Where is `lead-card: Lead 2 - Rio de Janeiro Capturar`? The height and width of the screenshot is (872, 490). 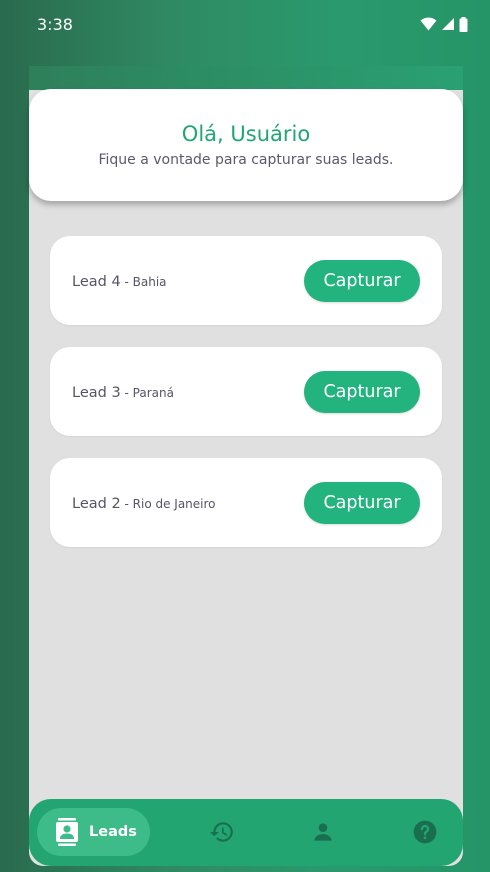 lead-card: Lead 2 - Rio de Janeiro Capturar is located at coordinates (246, 502).